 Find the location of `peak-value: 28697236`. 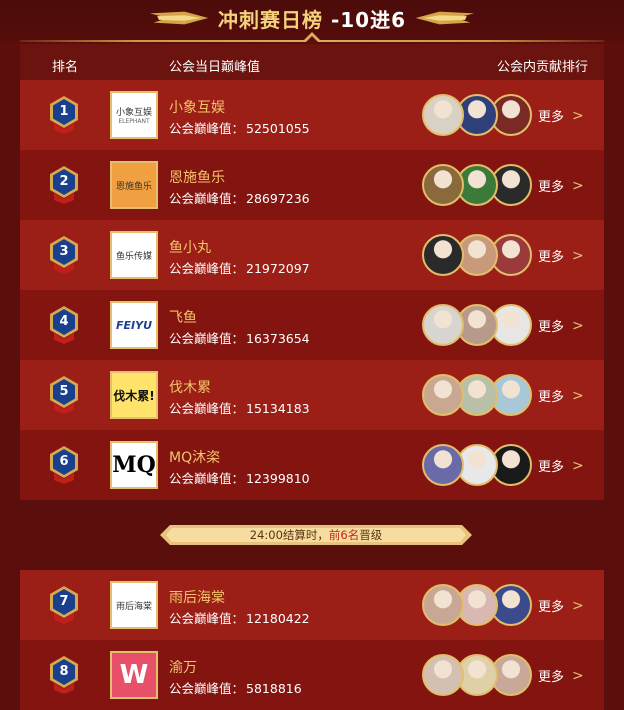

peak-value: 28697236 is located at coordinates (278, 198).